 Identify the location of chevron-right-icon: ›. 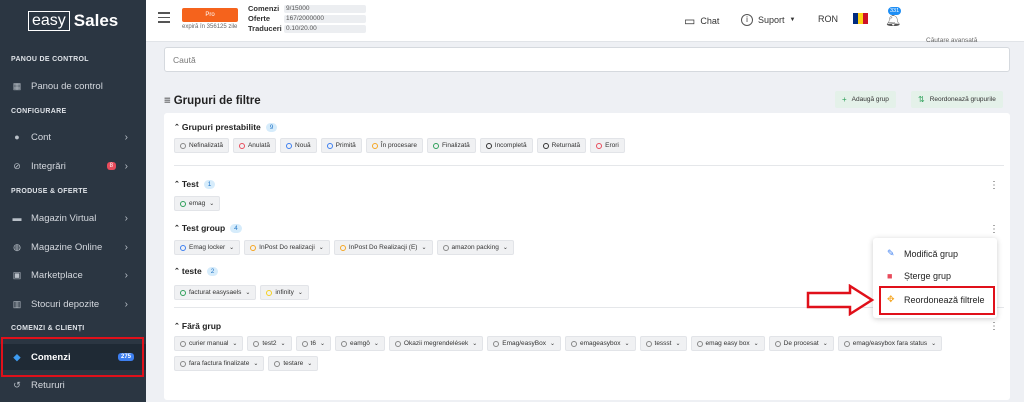
(126, 275).